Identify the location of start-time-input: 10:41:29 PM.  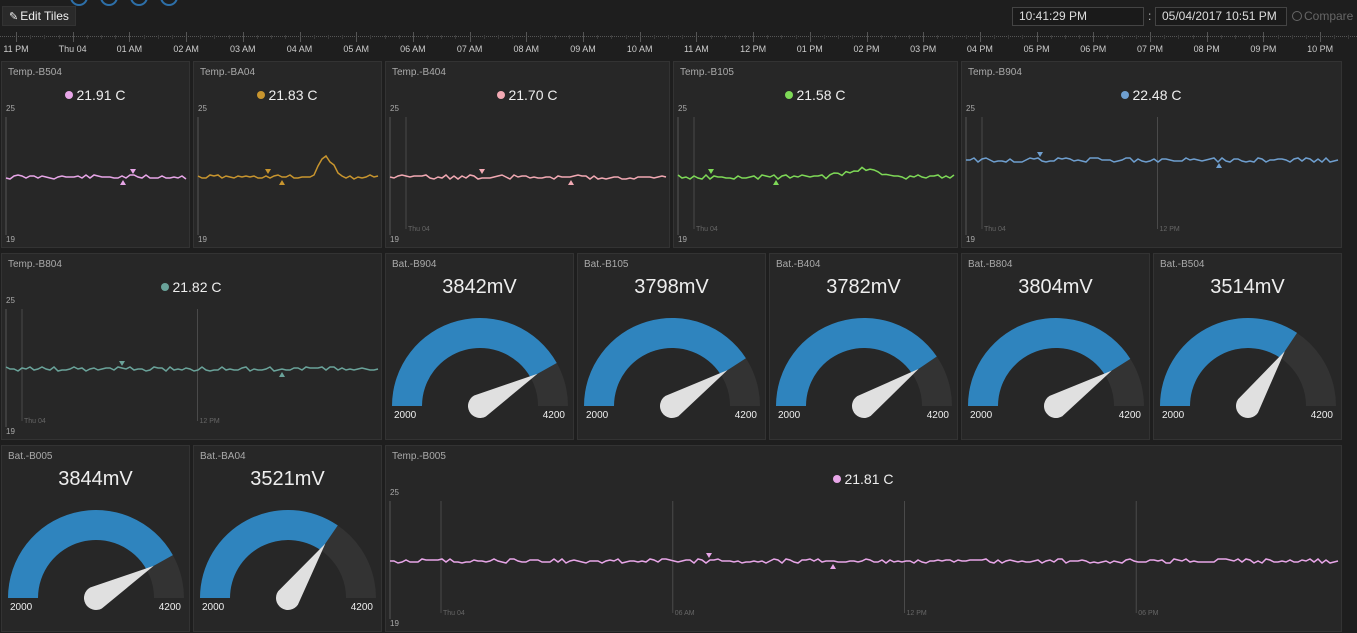
(1078, 16).